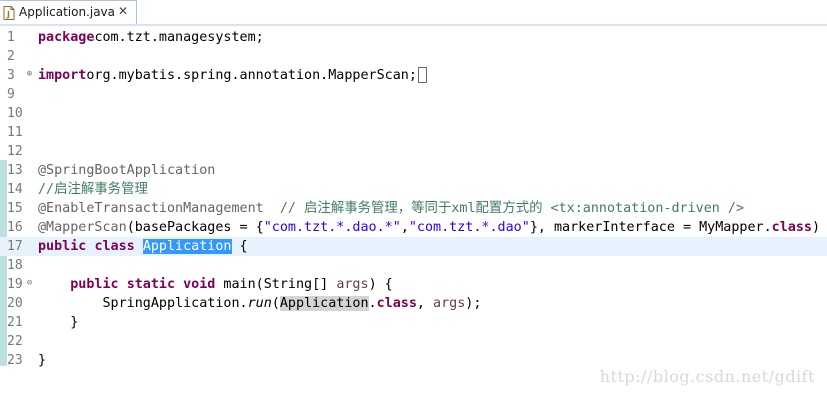  I want to click on code-line: 12, so click(413, 151).